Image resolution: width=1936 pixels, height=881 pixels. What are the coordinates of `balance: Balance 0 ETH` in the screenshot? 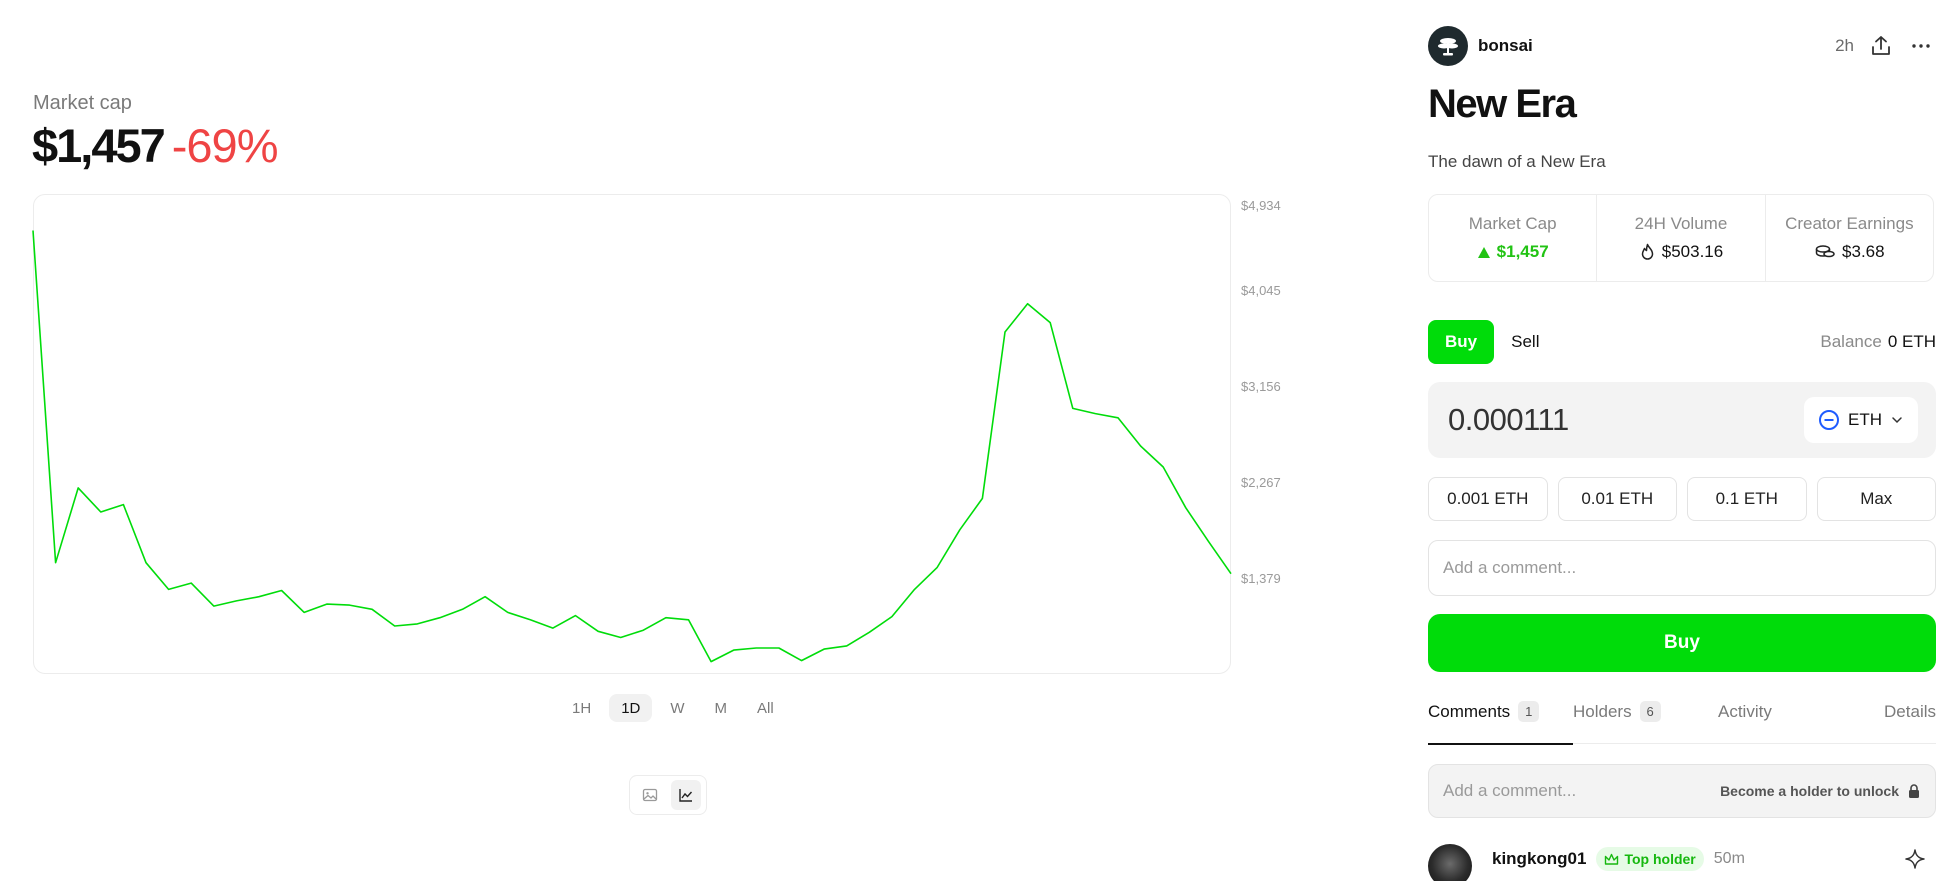 It's located at (1878, 342).